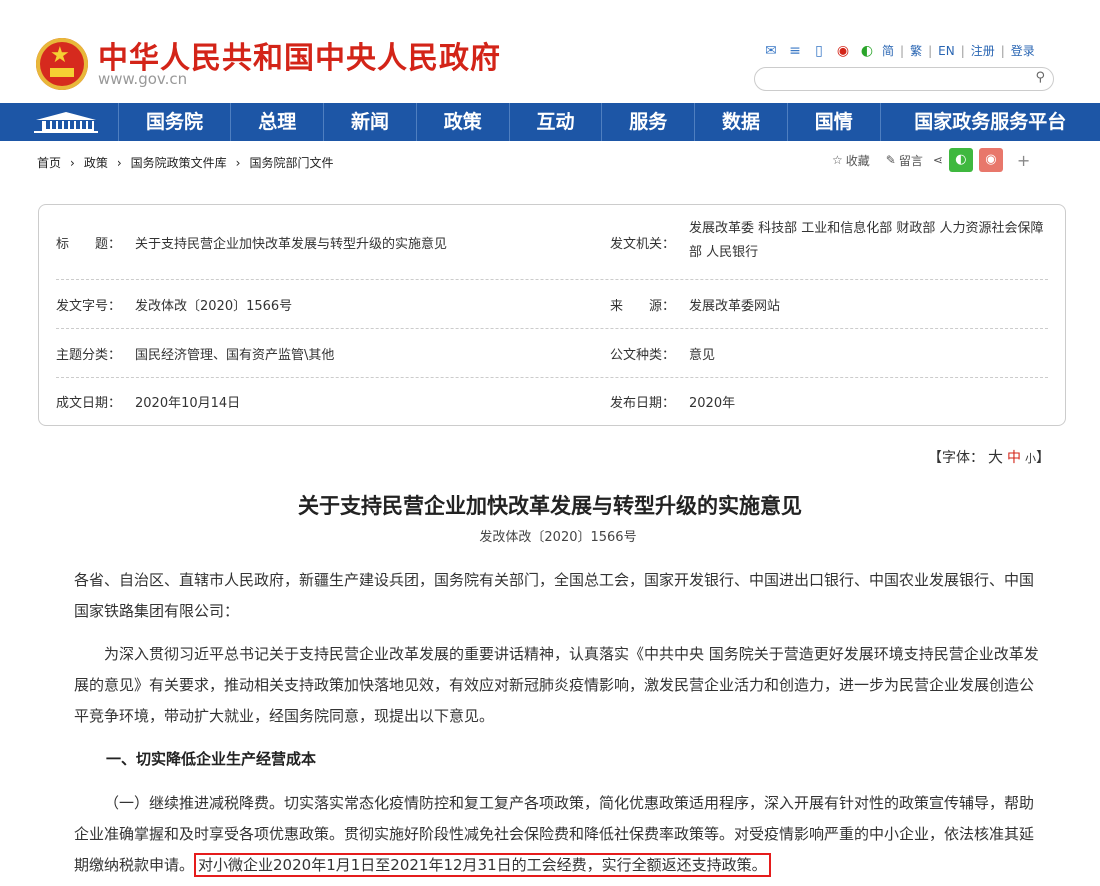 This screenshot has height=886, width=1100. I want to click on wechat-share-icon: ◐, so click(960, 160).